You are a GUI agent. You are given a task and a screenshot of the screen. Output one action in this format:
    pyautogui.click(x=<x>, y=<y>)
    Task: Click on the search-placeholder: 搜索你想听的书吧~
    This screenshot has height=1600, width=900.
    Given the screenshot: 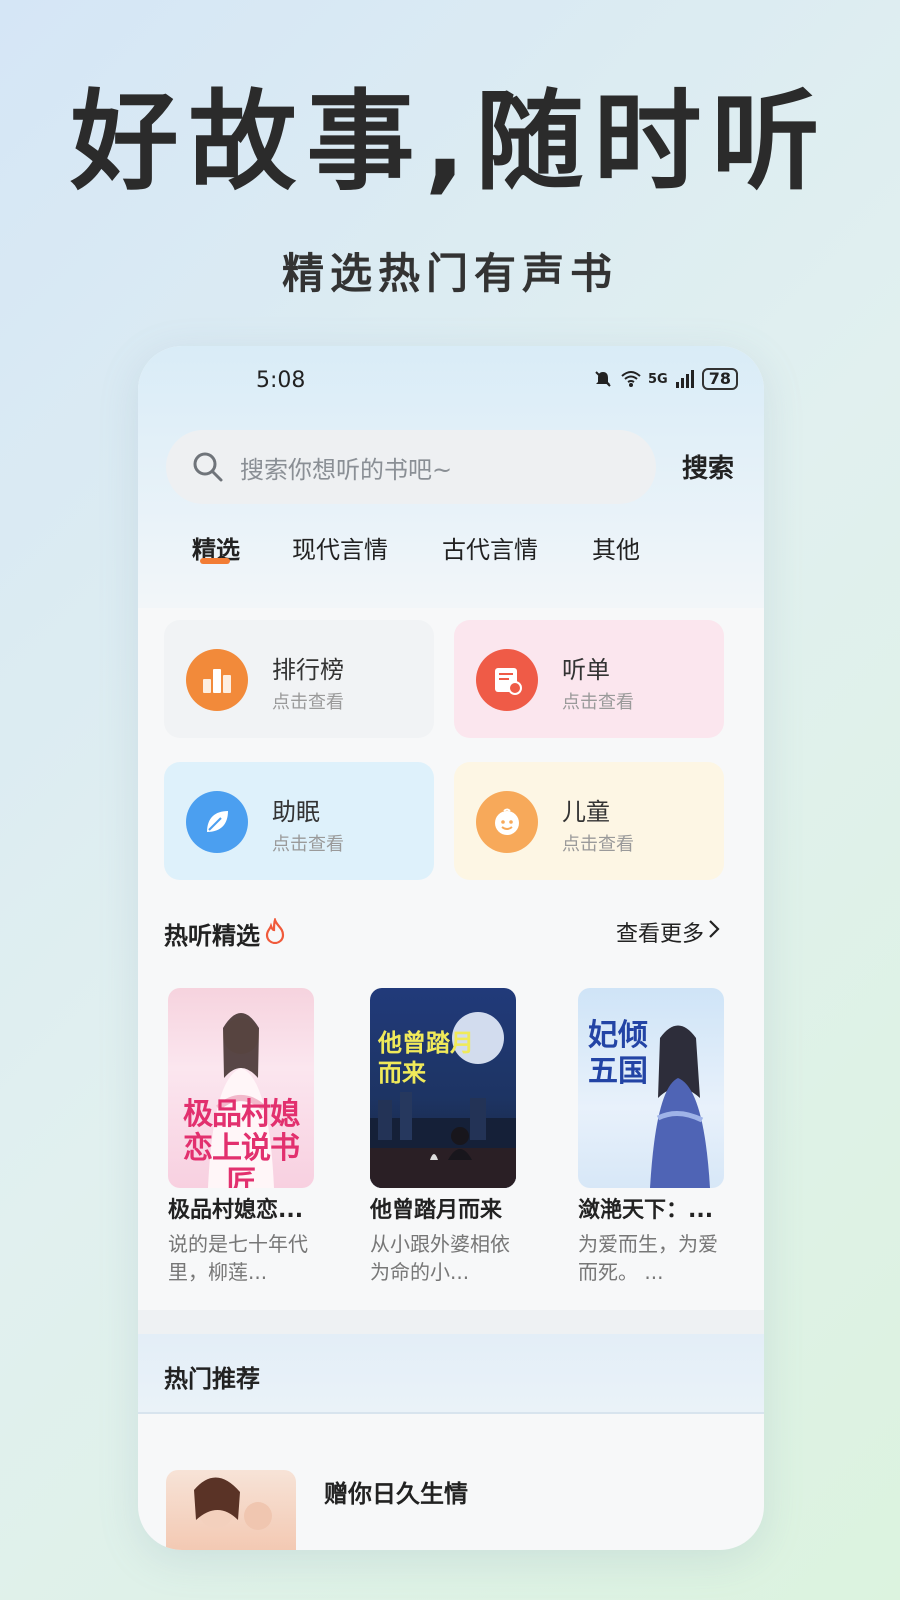 What is the action you would take?
    pyautogui.click(x=346, y=469)
    